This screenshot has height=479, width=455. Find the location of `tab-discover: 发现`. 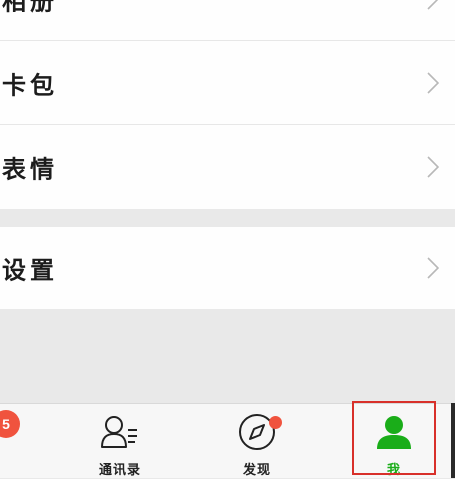

tab-discover: 发现 is located at coordinates (257, 441).